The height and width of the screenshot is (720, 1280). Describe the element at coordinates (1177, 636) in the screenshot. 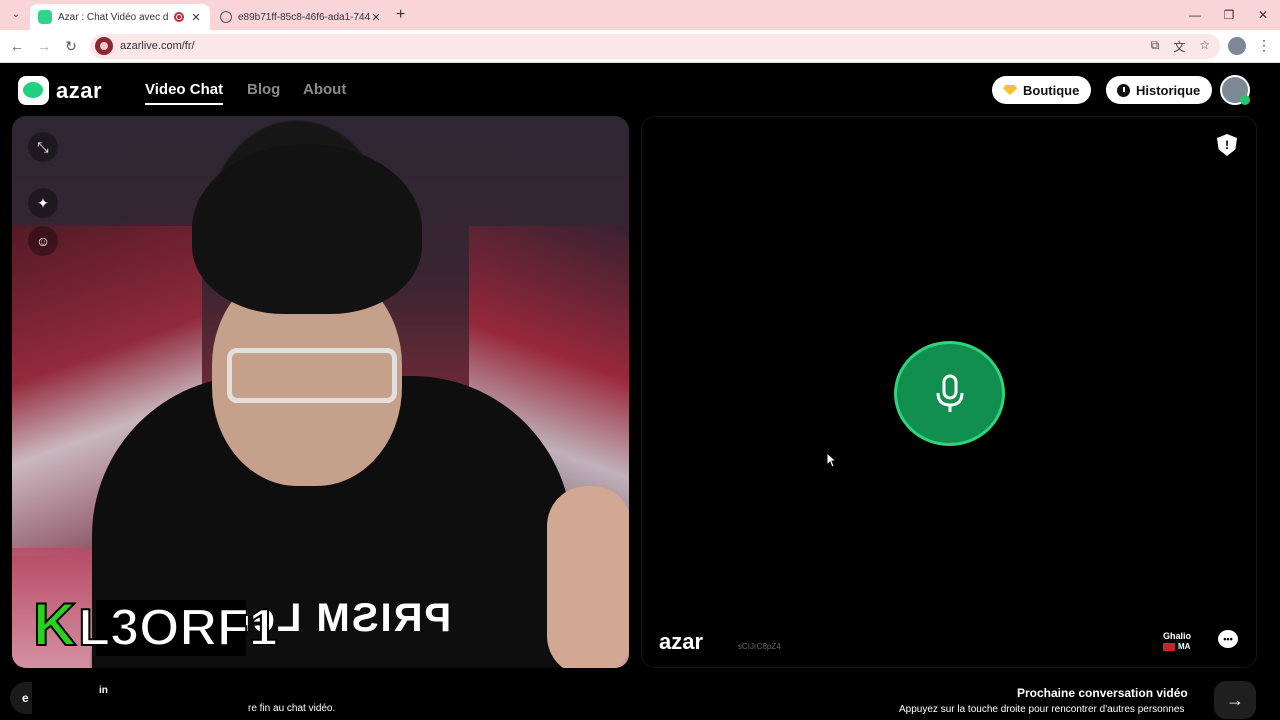

I see `peer-name: Ghalio` at that location.